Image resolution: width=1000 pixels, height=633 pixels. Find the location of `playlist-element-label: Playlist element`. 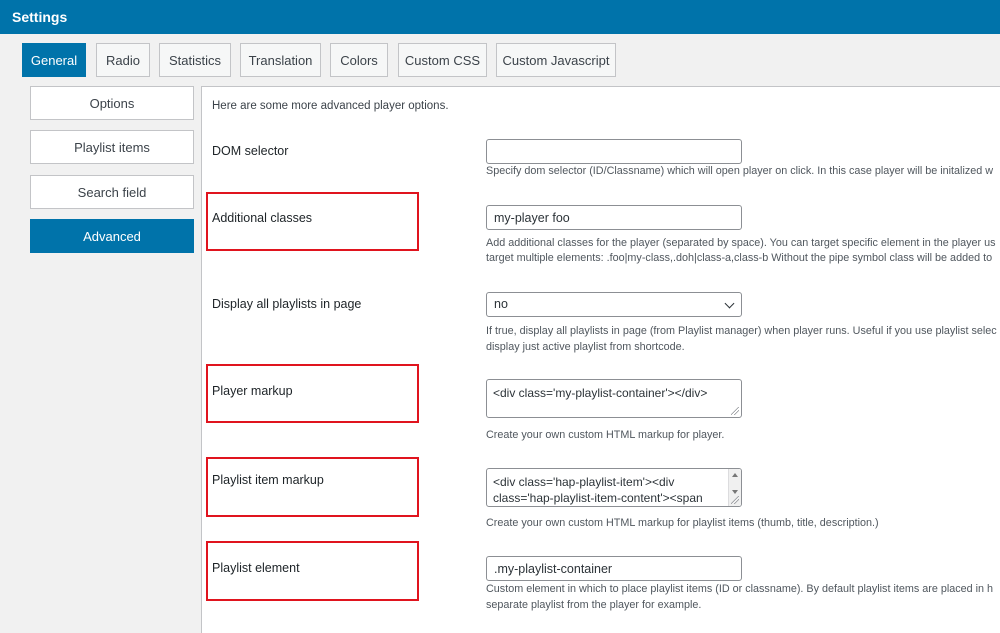

playlist-element-label: Playlist element is located at coordinates (256, 568).